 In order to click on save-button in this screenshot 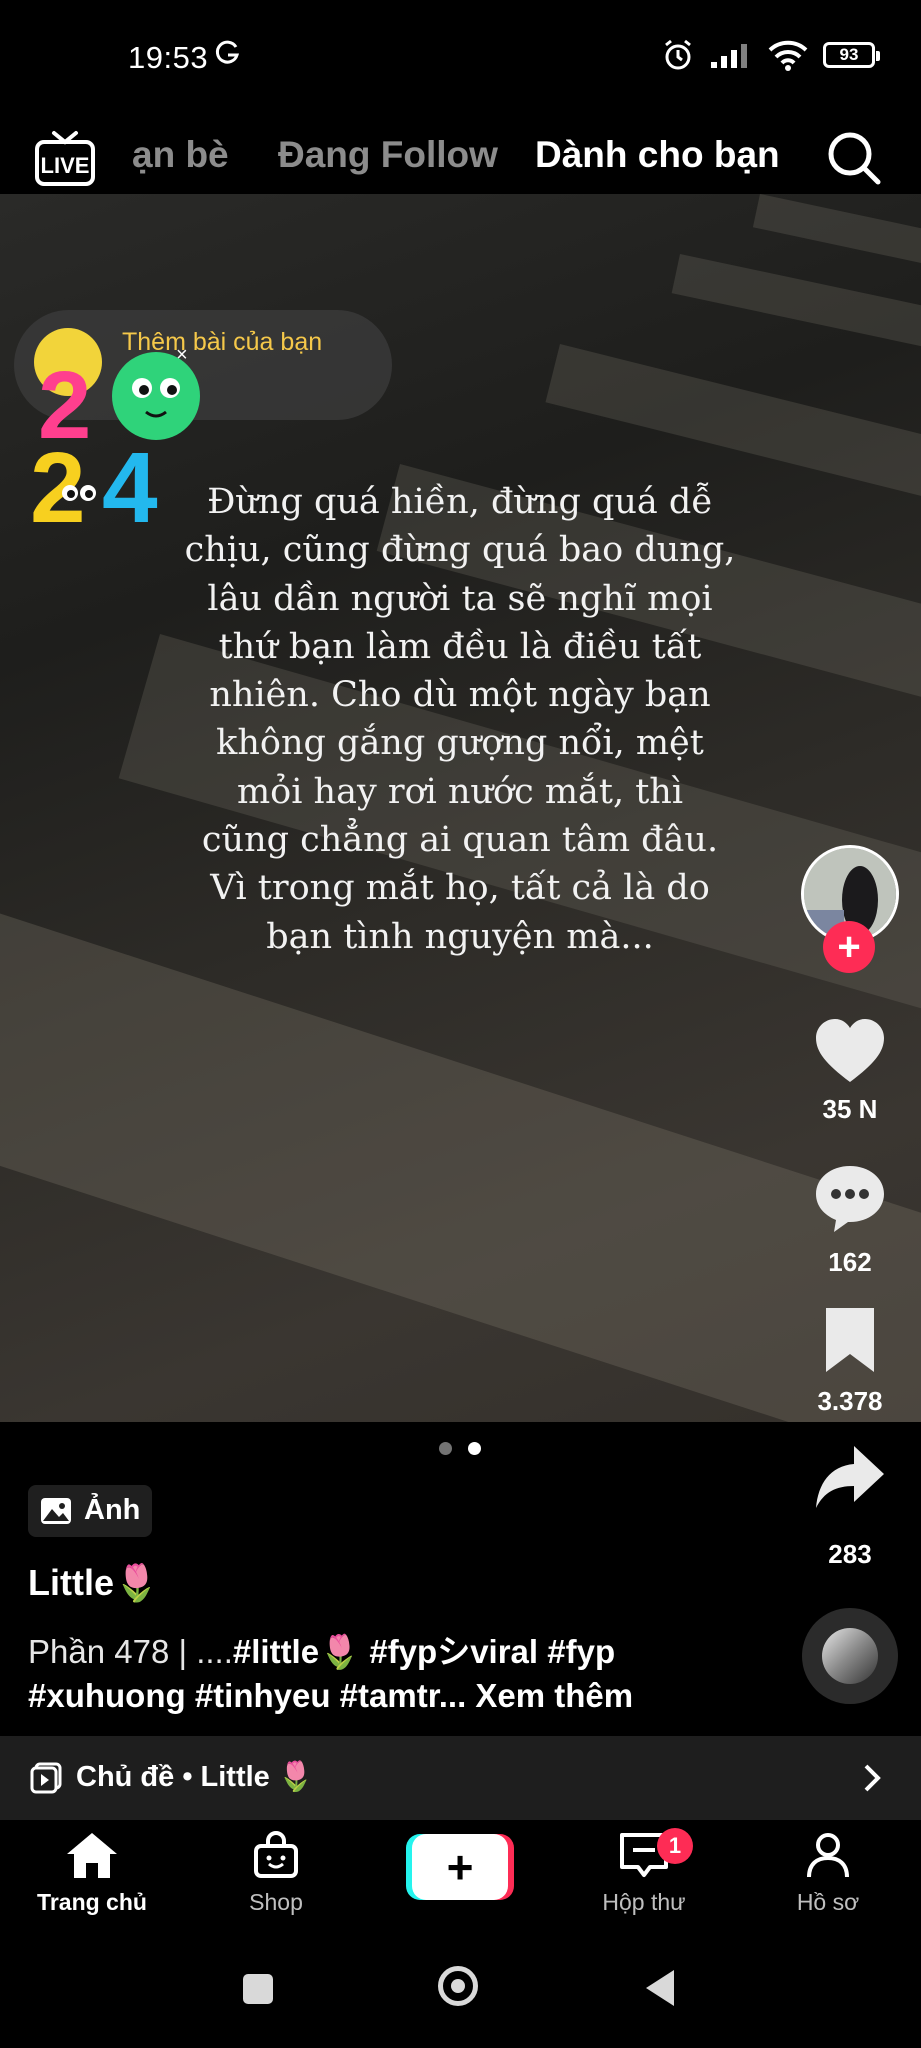, I will do `click(850, 1340)`.